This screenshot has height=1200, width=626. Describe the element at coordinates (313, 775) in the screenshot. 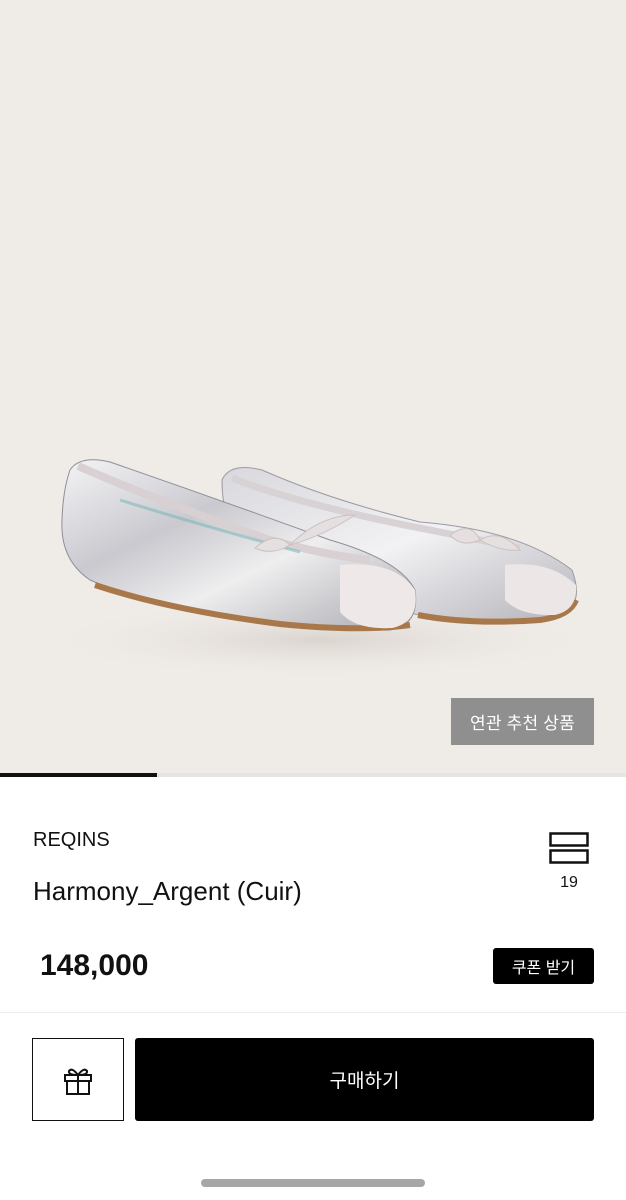

I see `carousel-progress-bar` at that location.